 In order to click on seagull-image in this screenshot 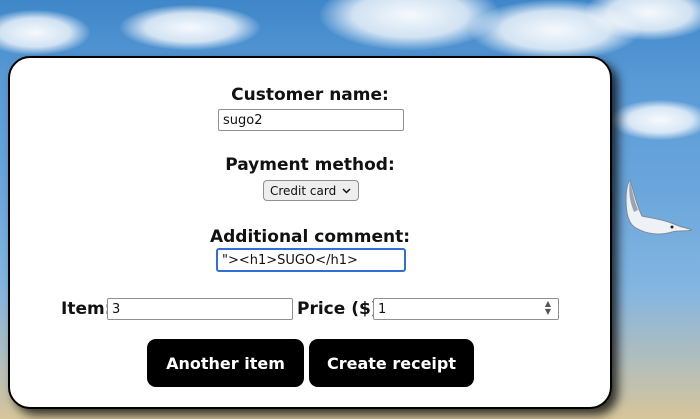, I will do `click(658, 206)`.